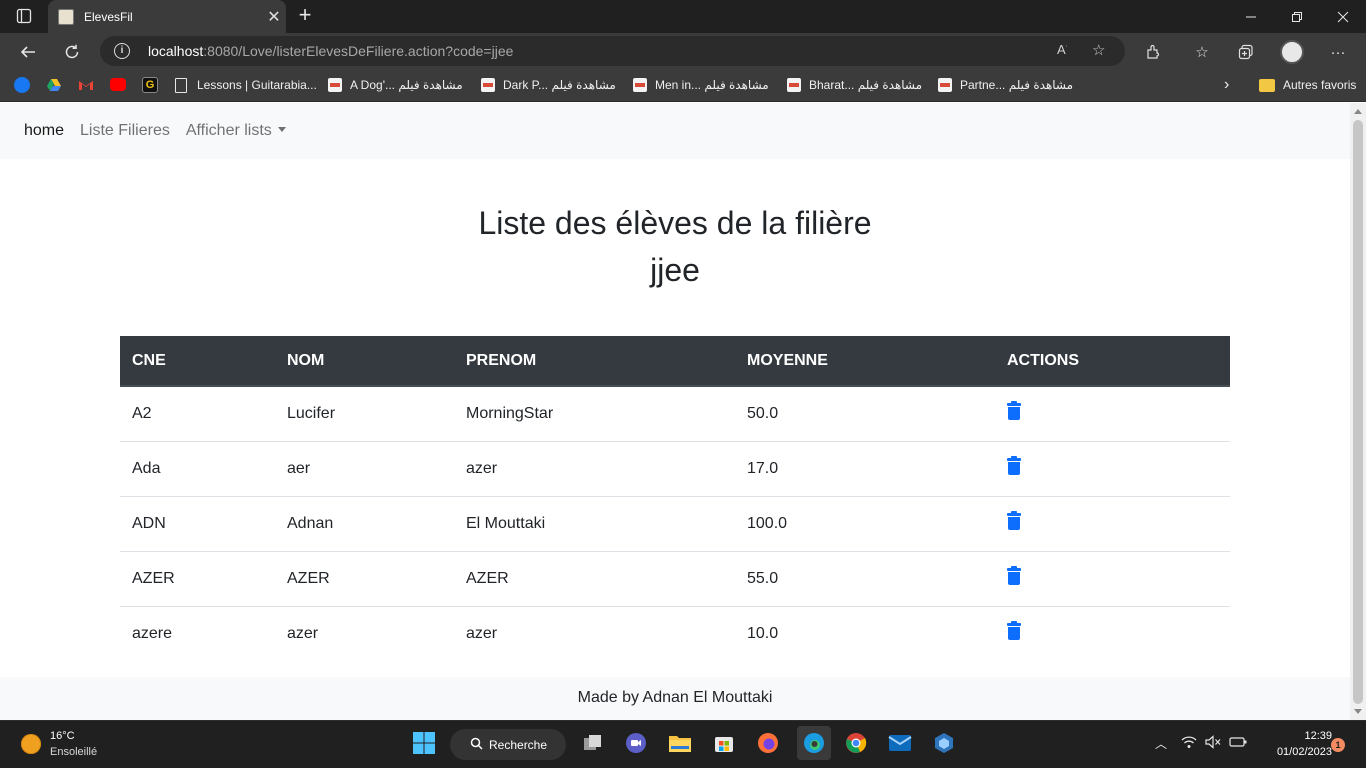  What do you see at coordinates (364, 468) in the screenshot?
I see `cell-nom: aer` at bounding box center [364, 468].